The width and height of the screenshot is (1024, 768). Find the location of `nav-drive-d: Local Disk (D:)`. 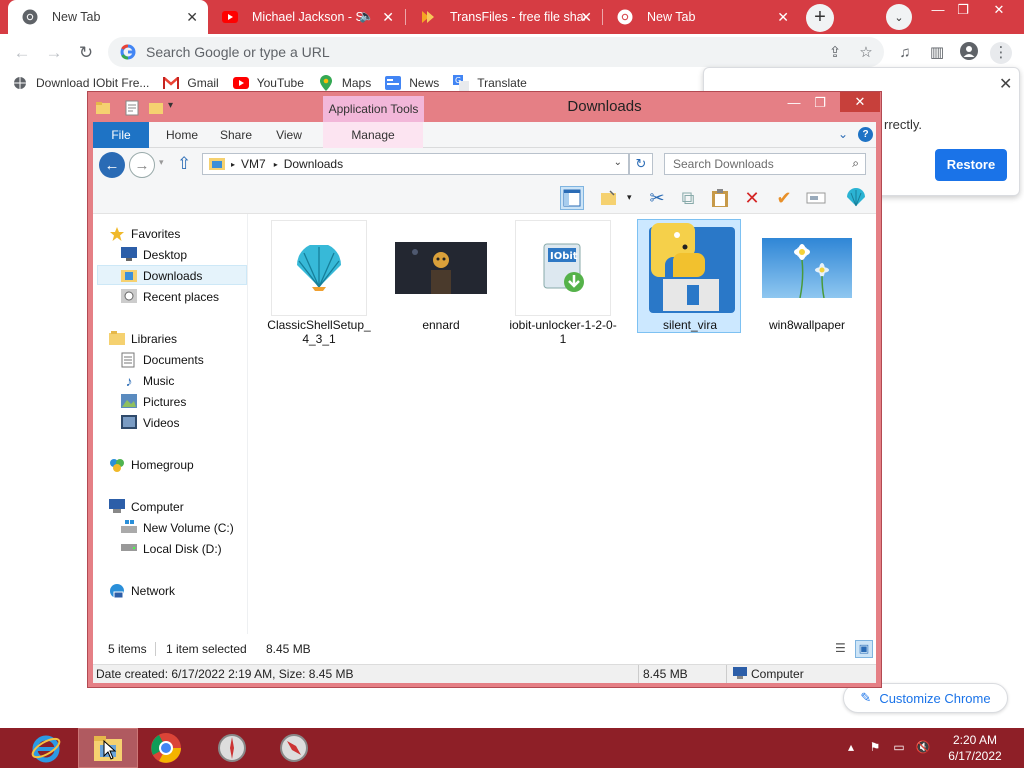

nav-drive-d: Local Disk (D:) is located at coordinates (171, 549).